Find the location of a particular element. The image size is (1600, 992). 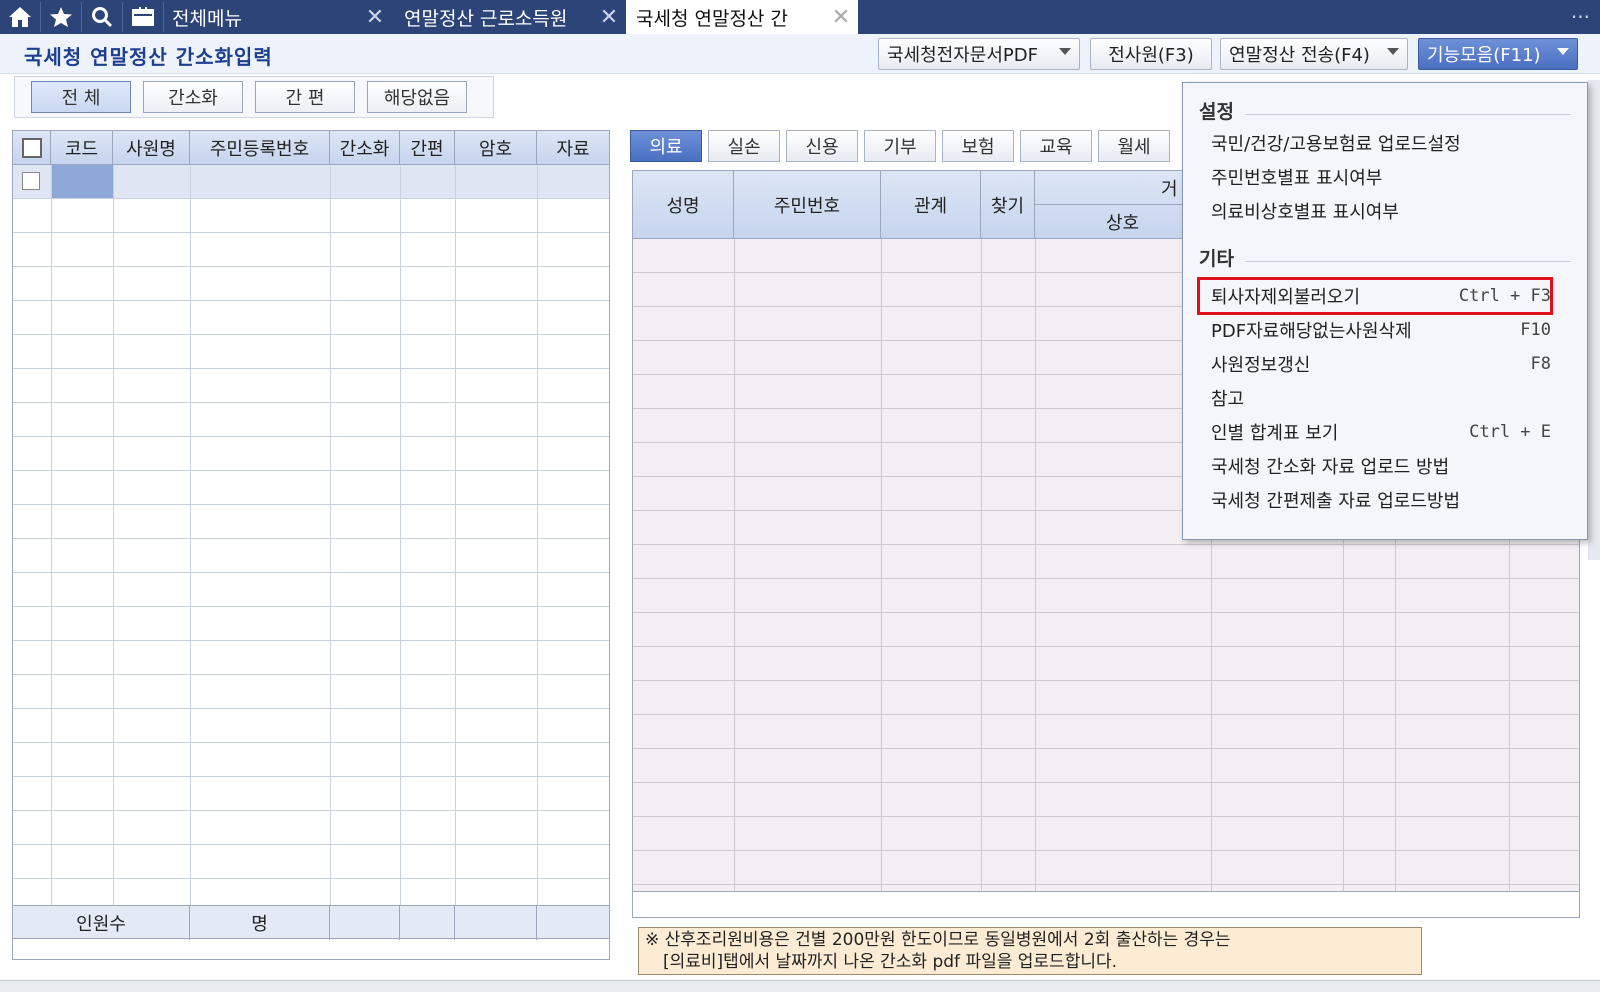

menu-item-label: 국민/건강/고용보험료 업로드설정 is located at coordinates (1336, 144).